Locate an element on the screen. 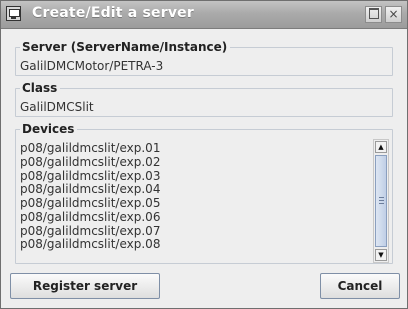 The height and width of the screenshot is (309, 408). scroll-down-arrow-icon: ▼ is located at coordinates (381, 255).